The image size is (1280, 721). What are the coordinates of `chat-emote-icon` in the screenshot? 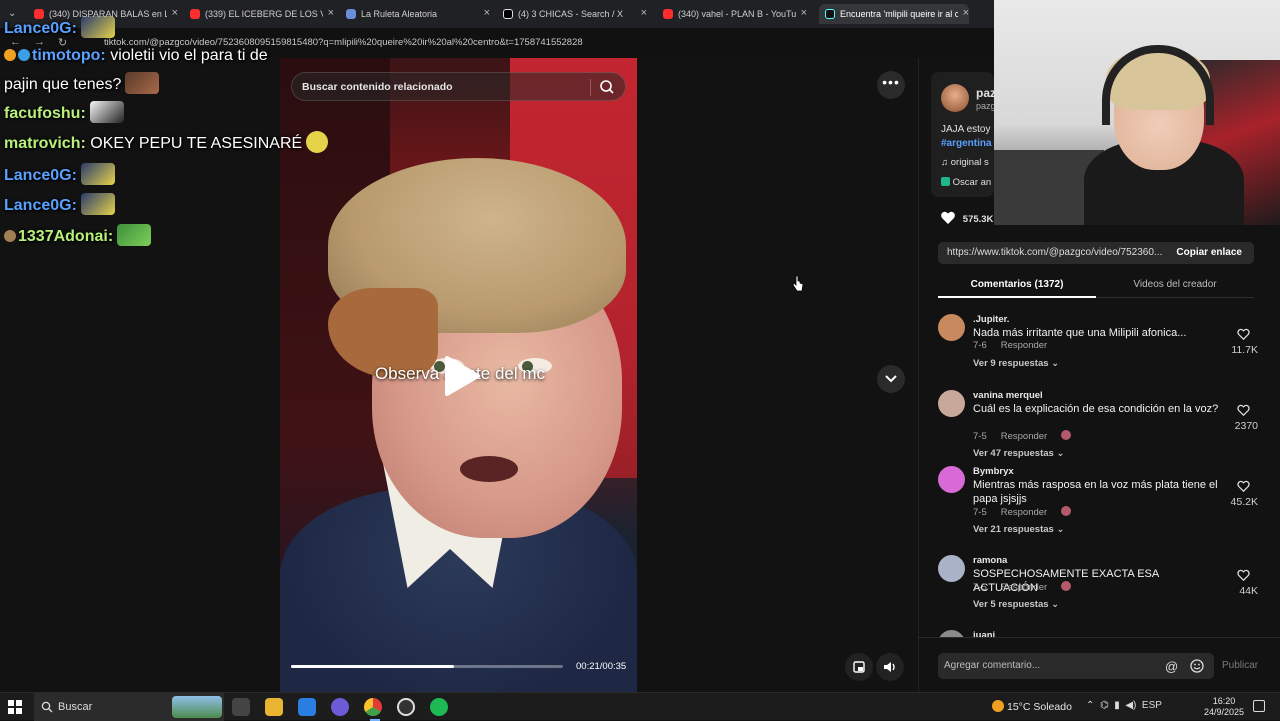 It's located at (142, 83).